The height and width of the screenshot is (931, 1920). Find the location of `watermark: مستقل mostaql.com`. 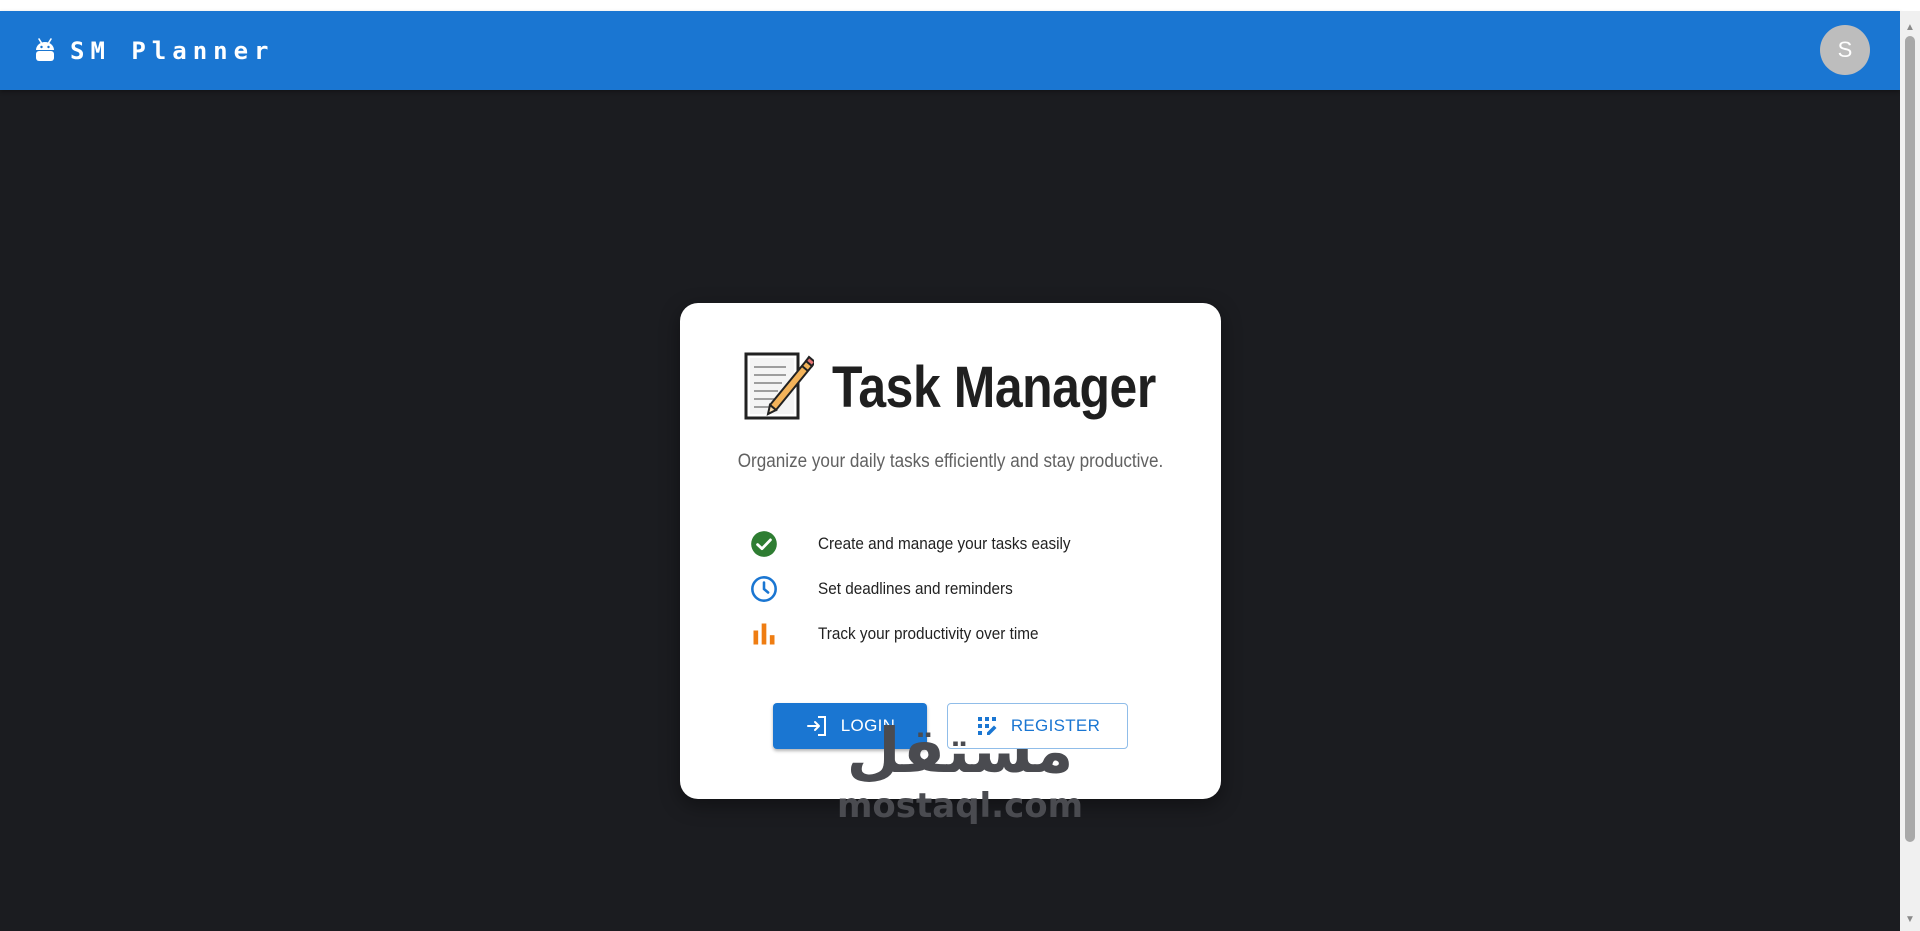

watermark: مستقل mostaql.com is located at coordinates (960, 770).